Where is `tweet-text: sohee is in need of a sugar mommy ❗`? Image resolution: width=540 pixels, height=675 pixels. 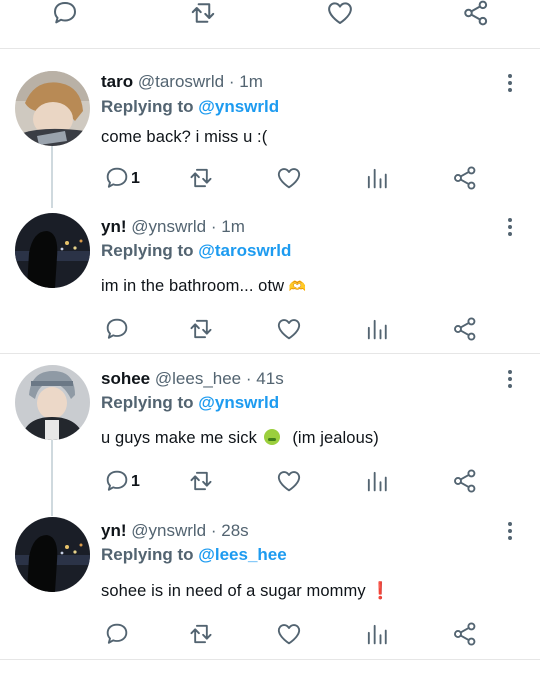
tweet-text: sohee is in need of a sugar mommy ❗ is located at coordinates (246, 591).